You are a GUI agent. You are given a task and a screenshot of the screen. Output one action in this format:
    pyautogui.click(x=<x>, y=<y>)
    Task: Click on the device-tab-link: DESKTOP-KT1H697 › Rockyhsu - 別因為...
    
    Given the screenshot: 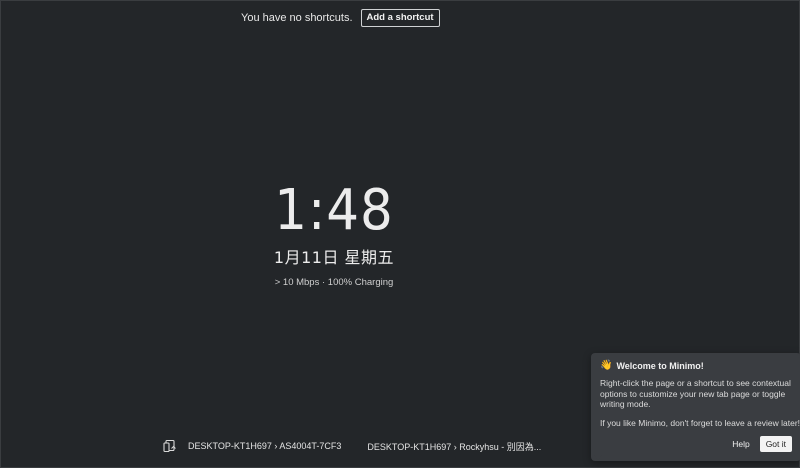 What is the action you would take?
    pyautogui.click(x=454, y=446)
    